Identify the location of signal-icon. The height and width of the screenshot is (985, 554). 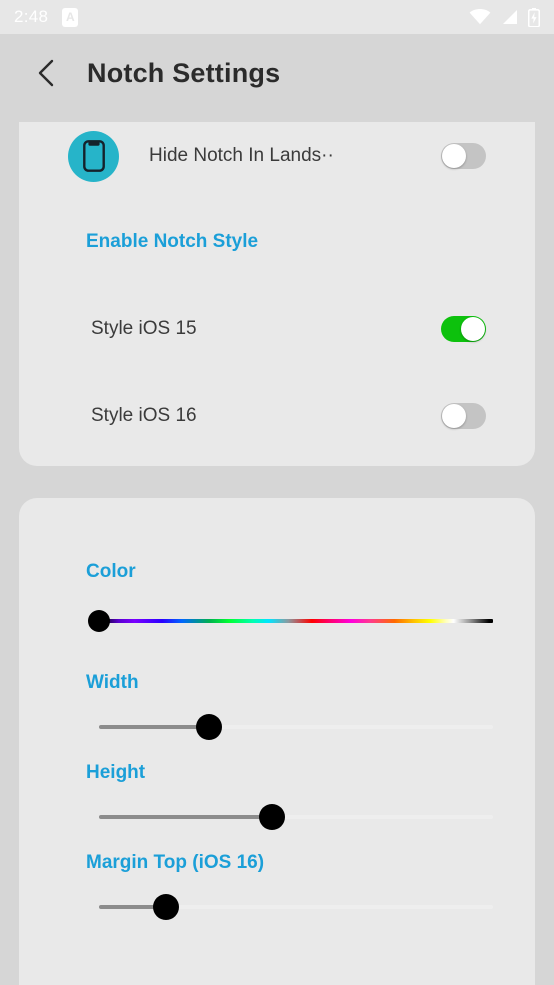
(510, 17).